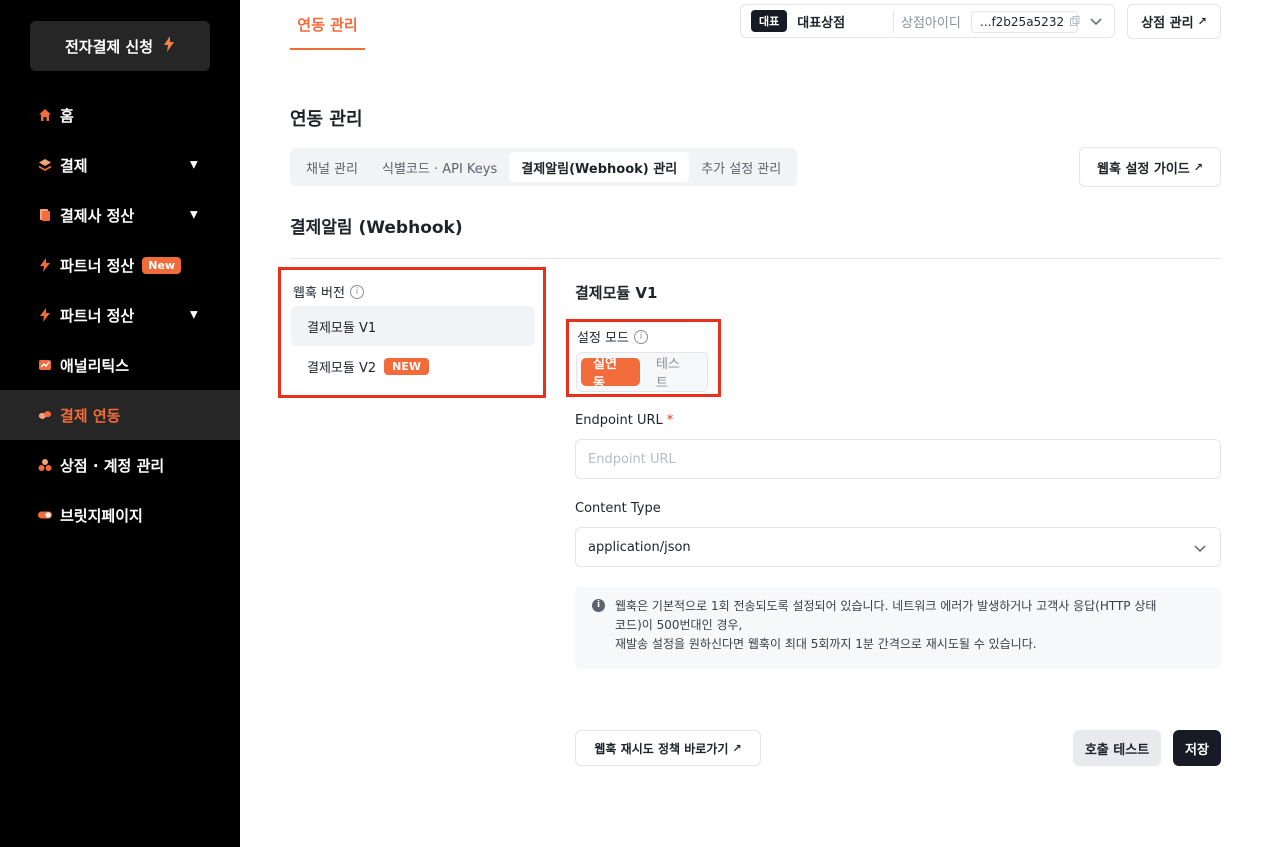  What do you see at coordinates (661, 748) in the screenshot?
I see `retry-policy-label: 웹훅 재시도 정책 바로가기` at bounding box center [661, 748].